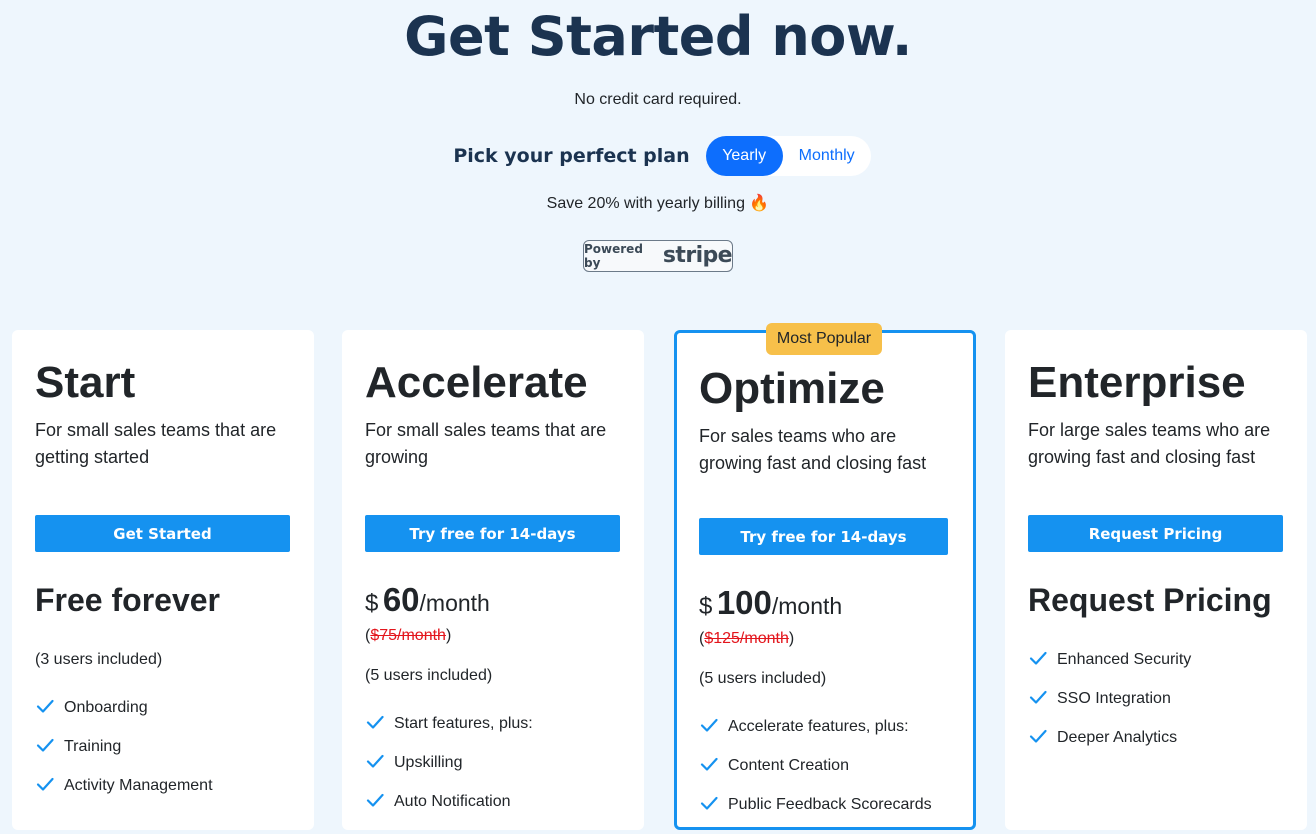 The image size is (1316, 834). I want to click on page-title: Get Started now., so click(658, 36).